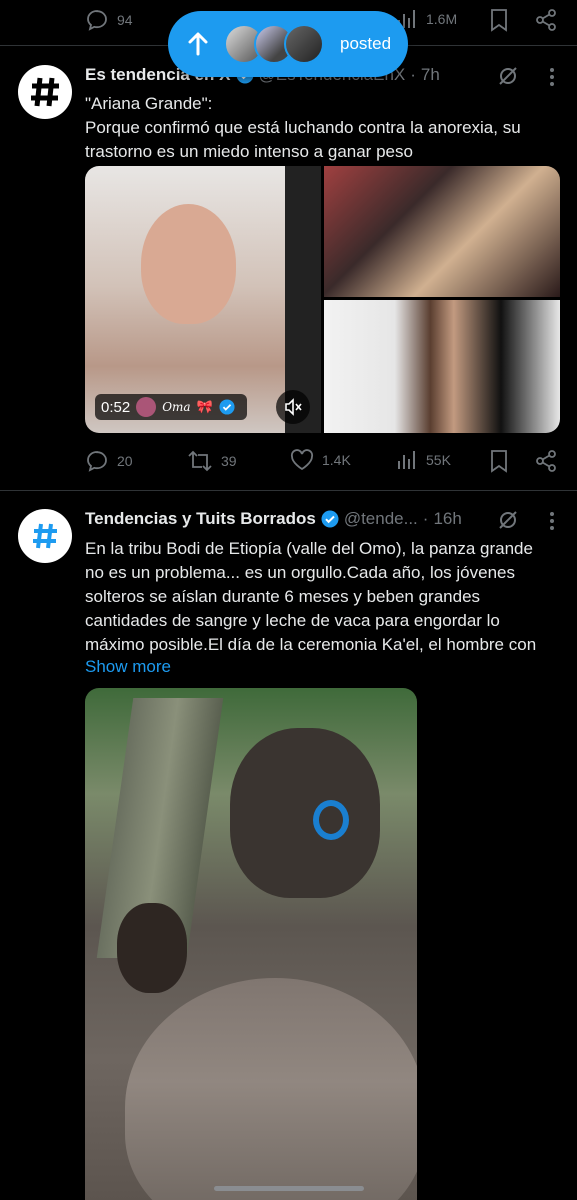 This screenshot has width=577, height=1200. What do you see at coordinates (271, 1089) in the screenshot?
I see `body-shape` at bounding box center [271, 1089].